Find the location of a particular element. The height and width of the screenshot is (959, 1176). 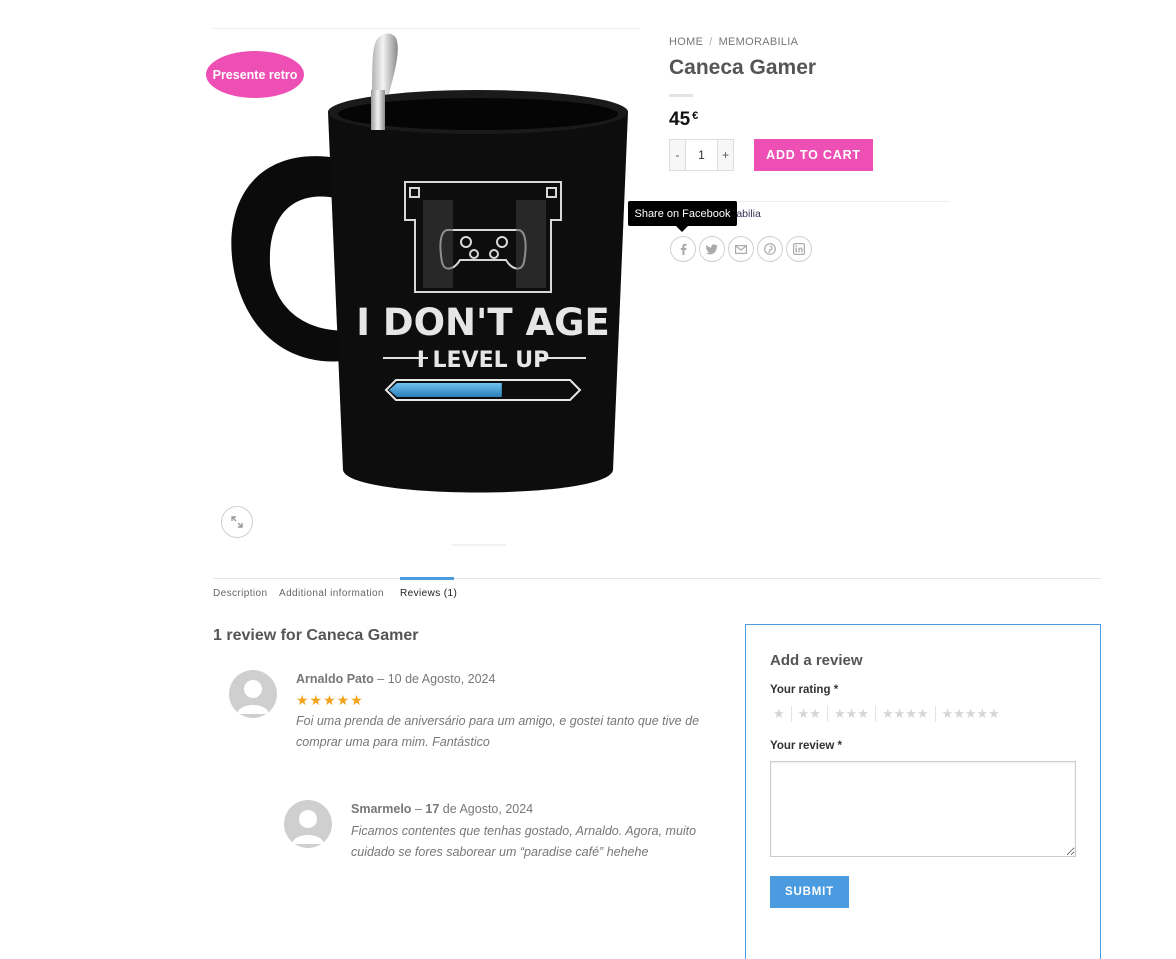

tab-description: Description is located at coordinates (240, 593).